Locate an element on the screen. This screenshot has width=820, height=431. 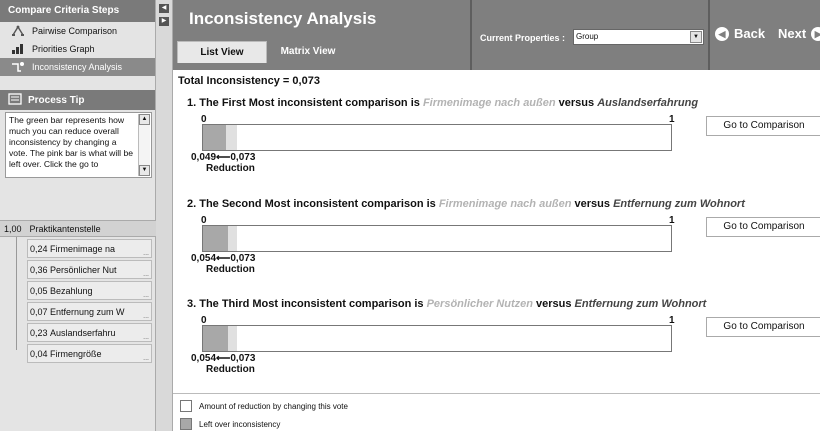
tab-matrix-view: Matrix View is located at coordinates (308, 52).